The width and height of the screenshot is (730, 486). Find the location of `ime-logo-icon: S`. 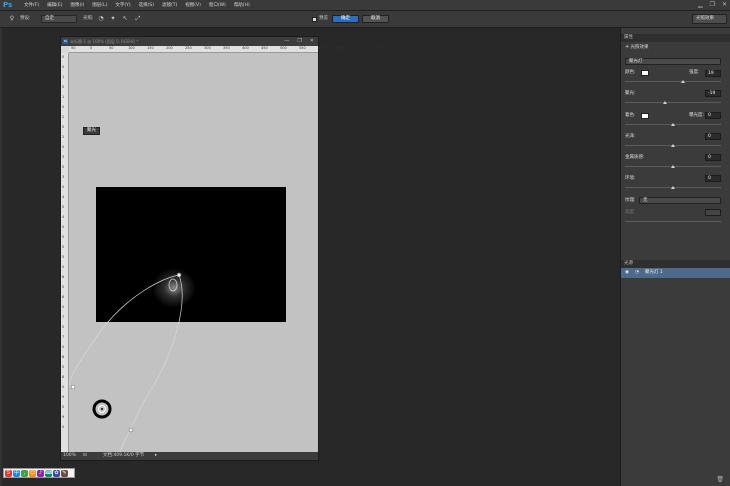

ime-logo-icon: S is located at coordinates (8, 473).